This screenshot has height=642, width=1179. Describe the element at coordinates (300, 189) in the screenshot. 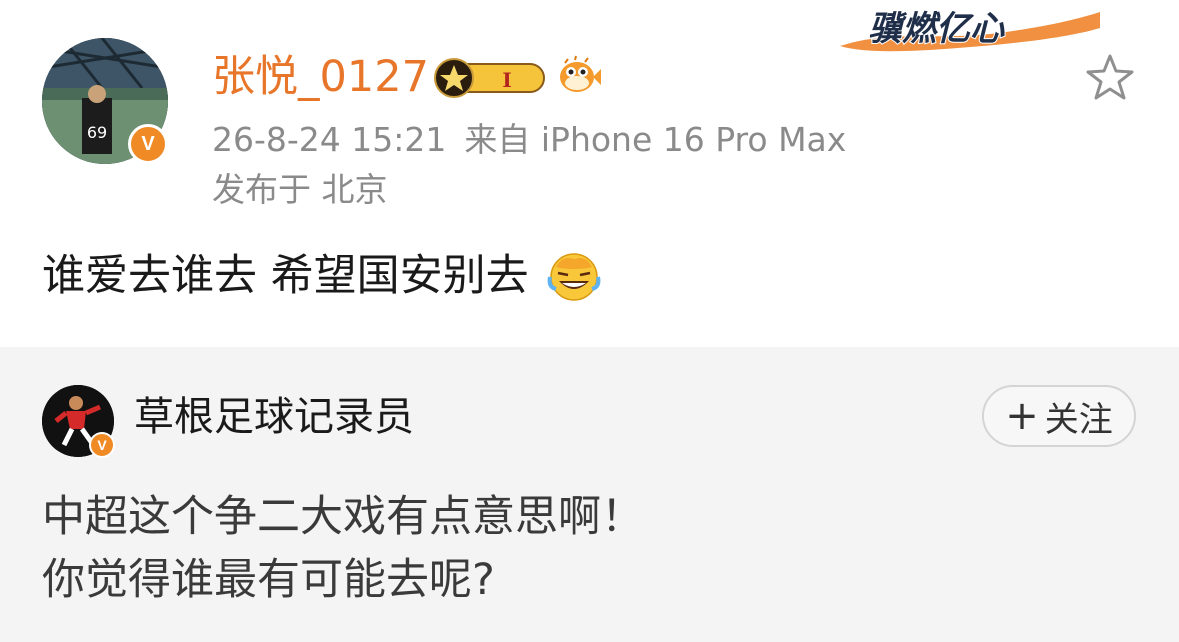

I see `post-location: 发布于 北京` at that location.